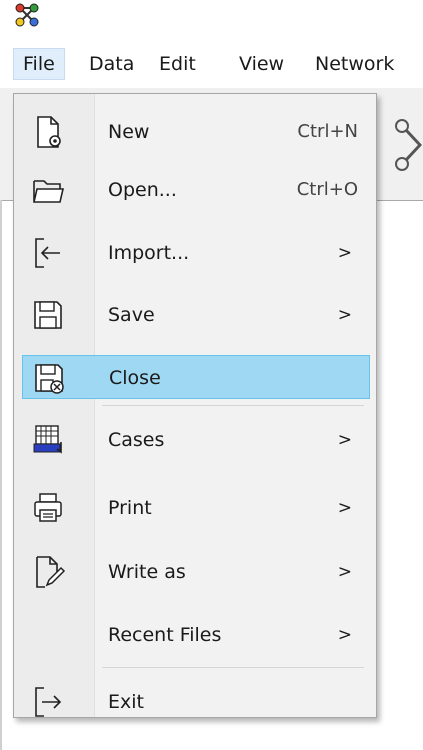 Image resolution: width=423 pixels, height=750 pixels. I want to click on menu-file: File, so click(39, 64).